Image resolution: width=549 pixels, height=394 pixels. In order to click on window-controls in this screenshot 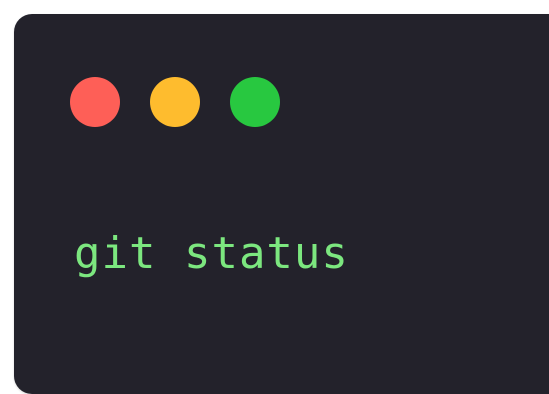, I will do `click(175, 102)`.